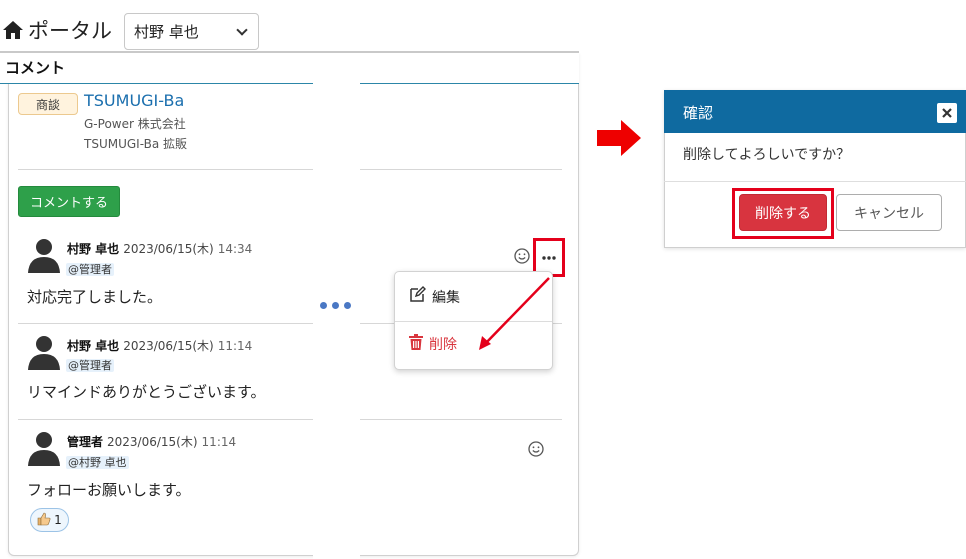  I want to click on menu-item-edit: 編集, so click(434, 296).